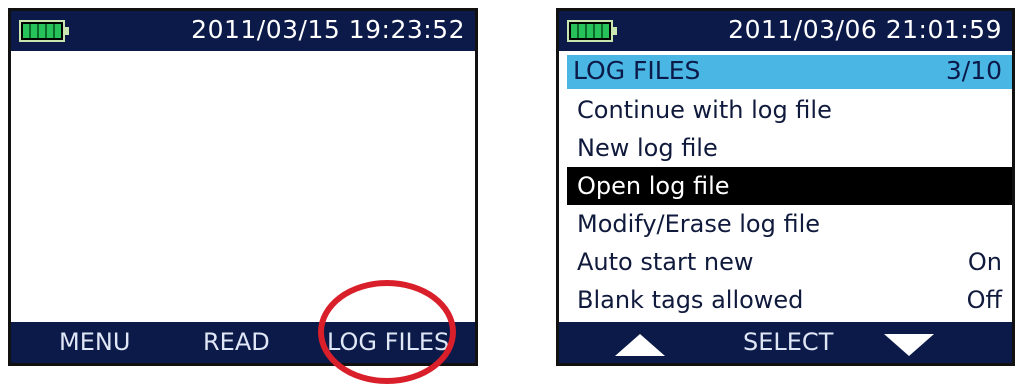 The image size is (1023, 392). I want to click on menu-item-label: New log file, so click(647, 148).